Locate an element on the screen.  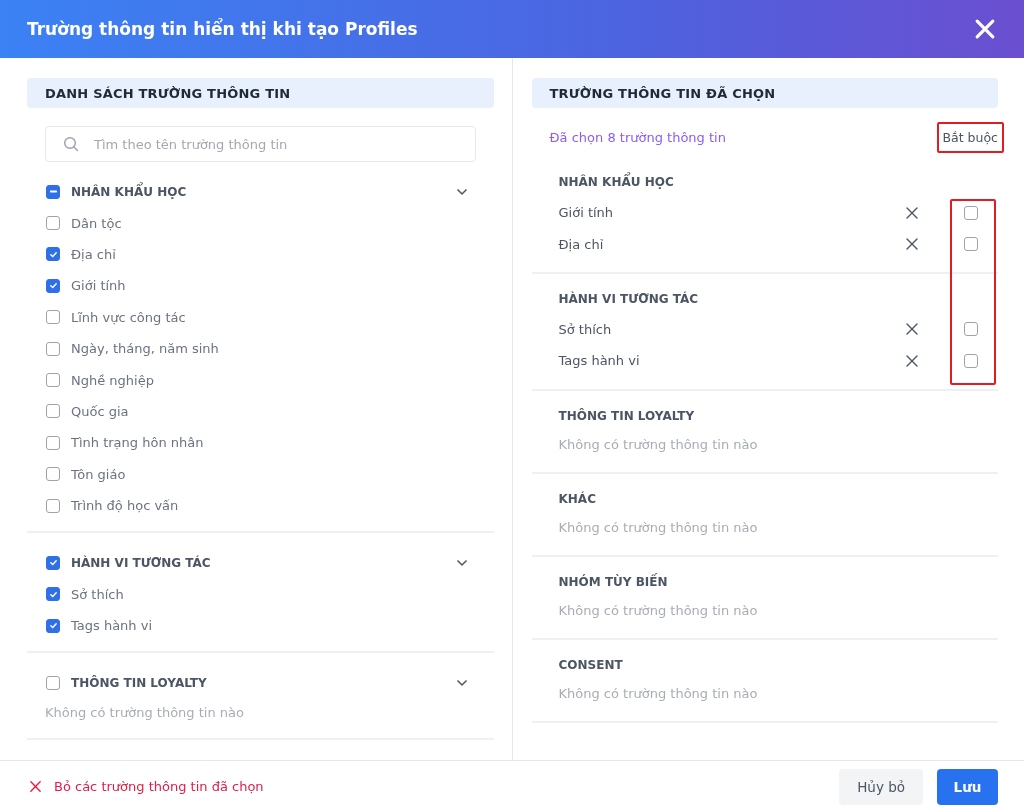
selected-field-label: Sở thích is located at coordinates (585, 329).